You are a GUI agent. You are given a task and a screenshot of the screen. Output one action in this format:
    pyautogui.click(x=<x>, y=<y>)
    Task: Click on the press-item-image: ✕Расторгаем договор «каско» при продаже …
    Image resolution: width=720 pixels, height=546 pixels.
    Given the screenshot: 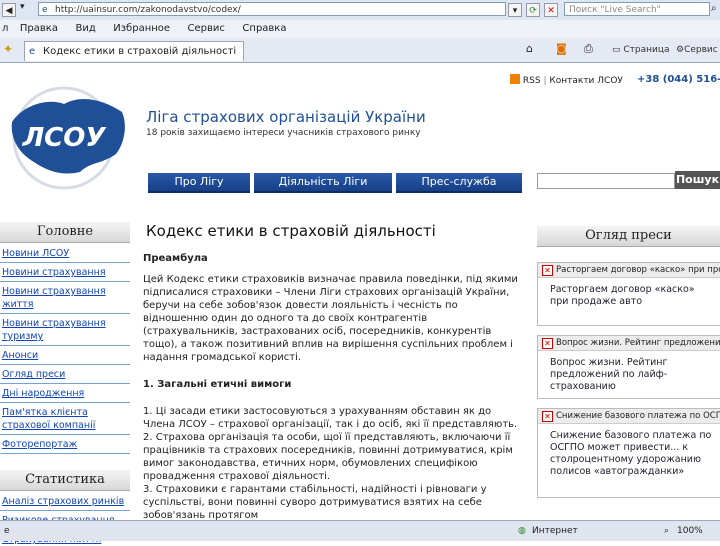 What is the action you would take?
    pyautogui.click(x=629, y=270)
    